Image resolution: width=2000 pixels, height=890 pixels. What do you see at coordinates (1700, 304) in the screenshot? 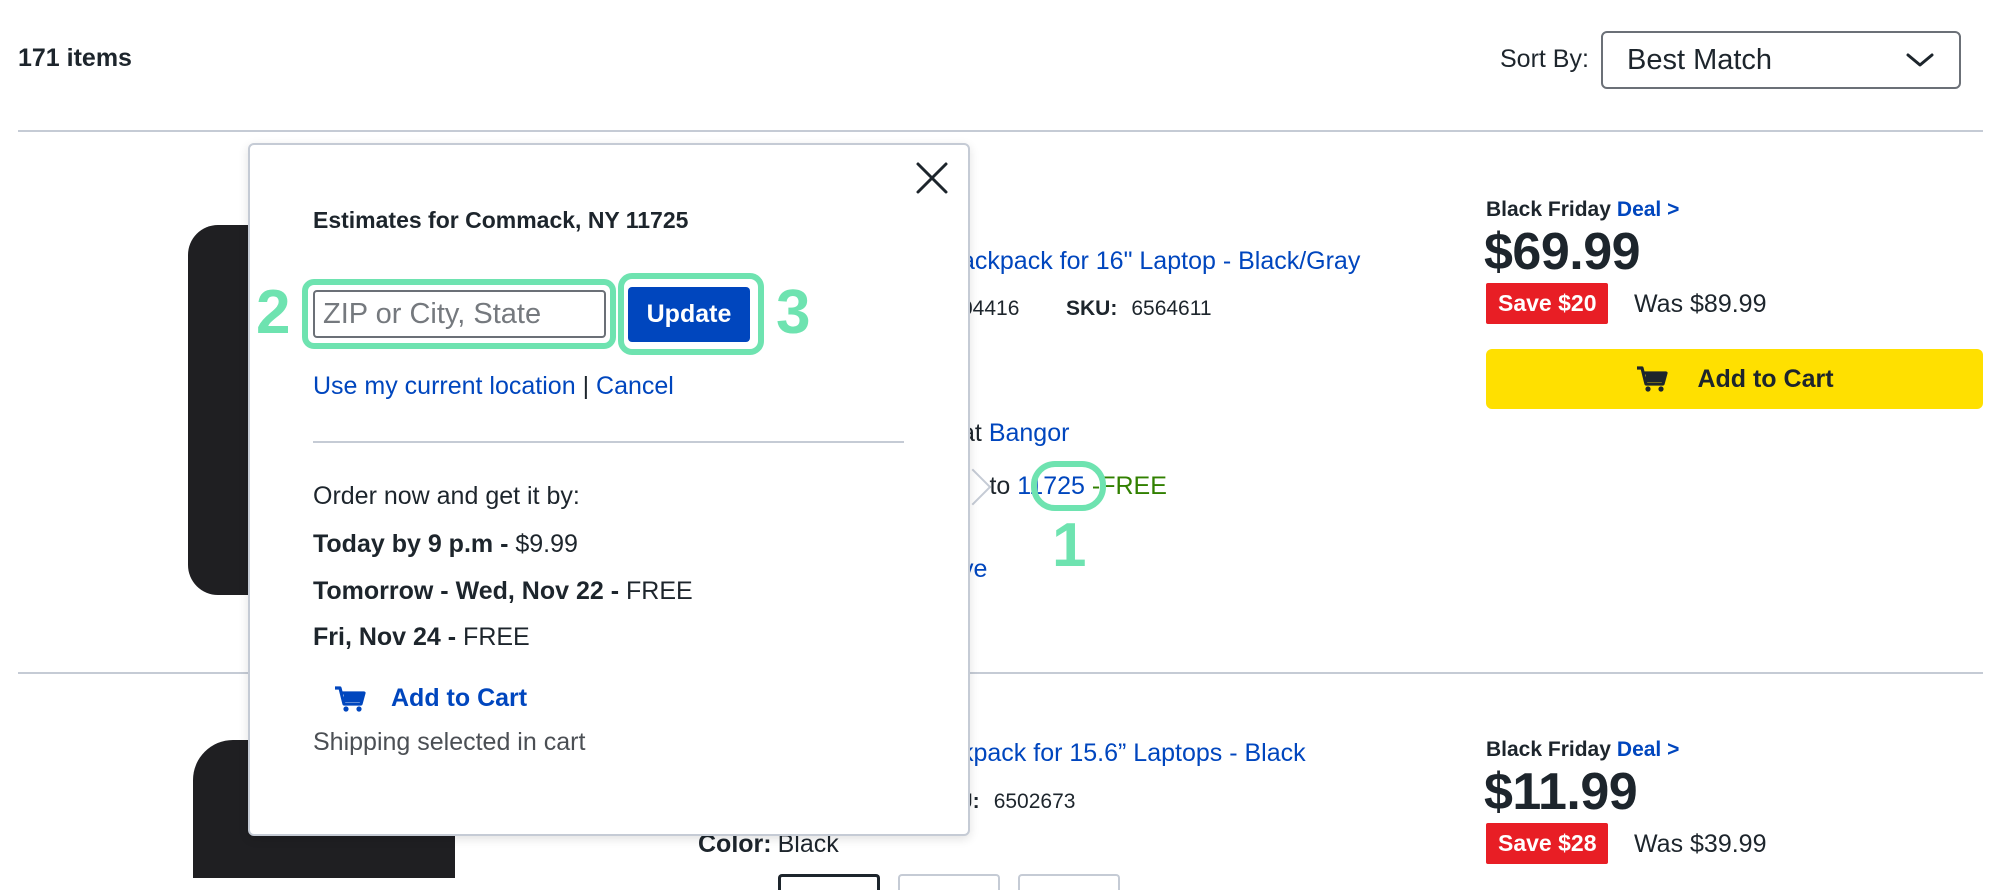
I see `was-price: Was $89.99` at bounding box center [1700, 304].